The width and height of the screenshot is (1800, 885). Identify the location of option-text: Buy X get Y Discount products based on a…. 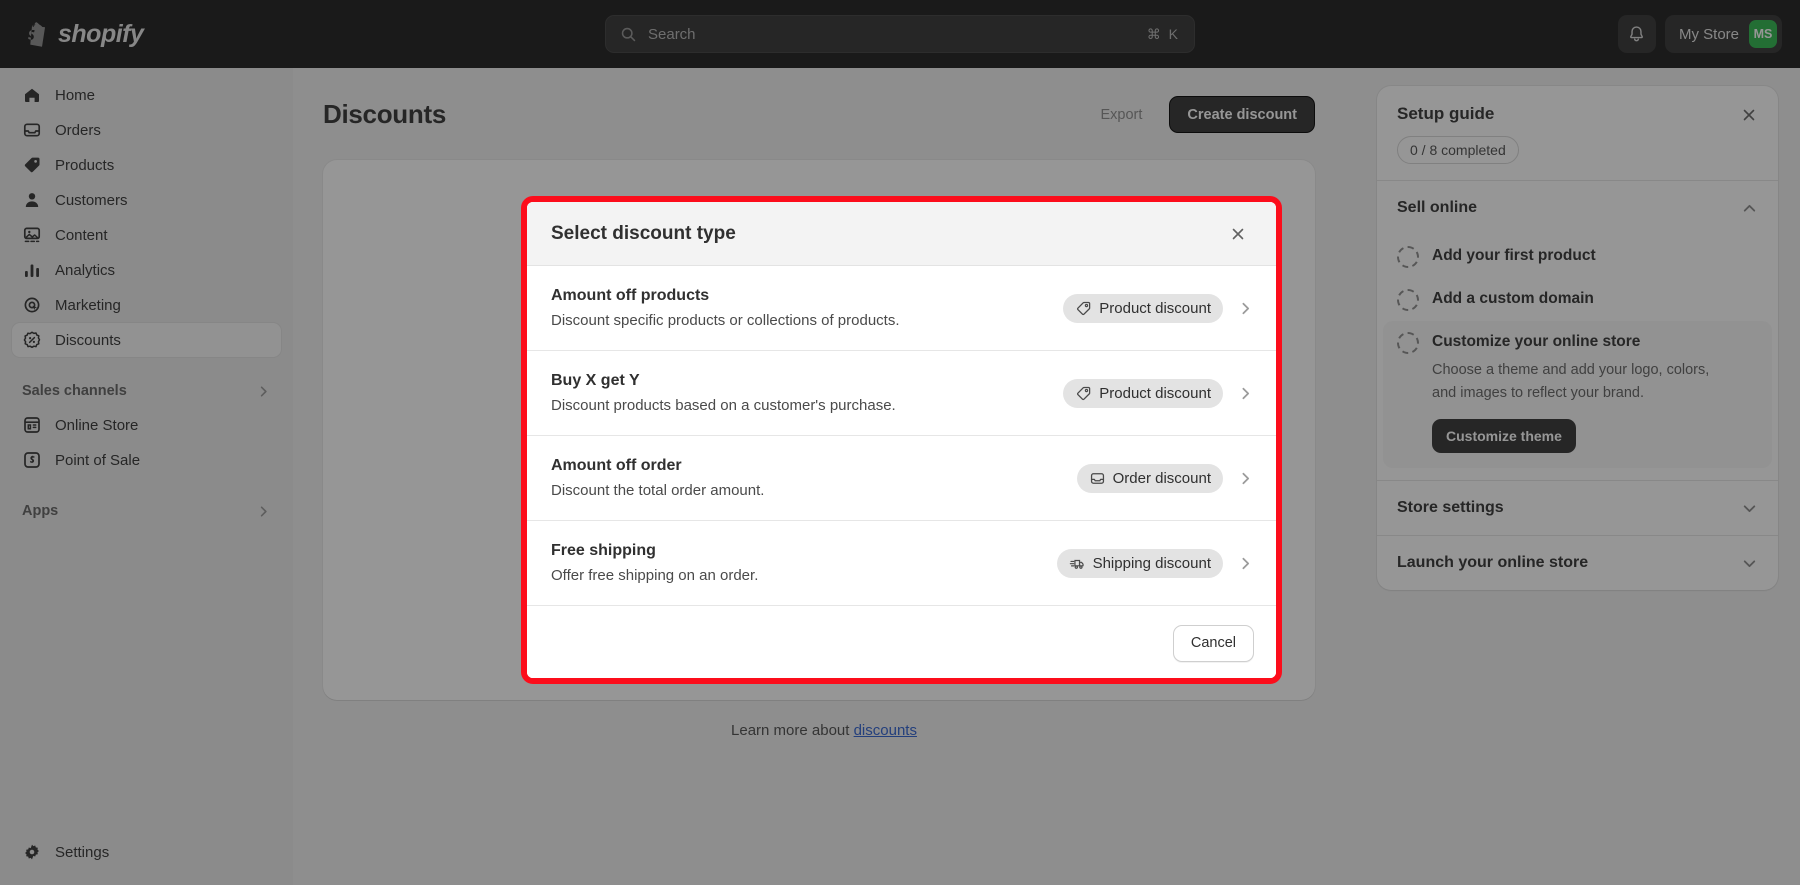
(723, 393).